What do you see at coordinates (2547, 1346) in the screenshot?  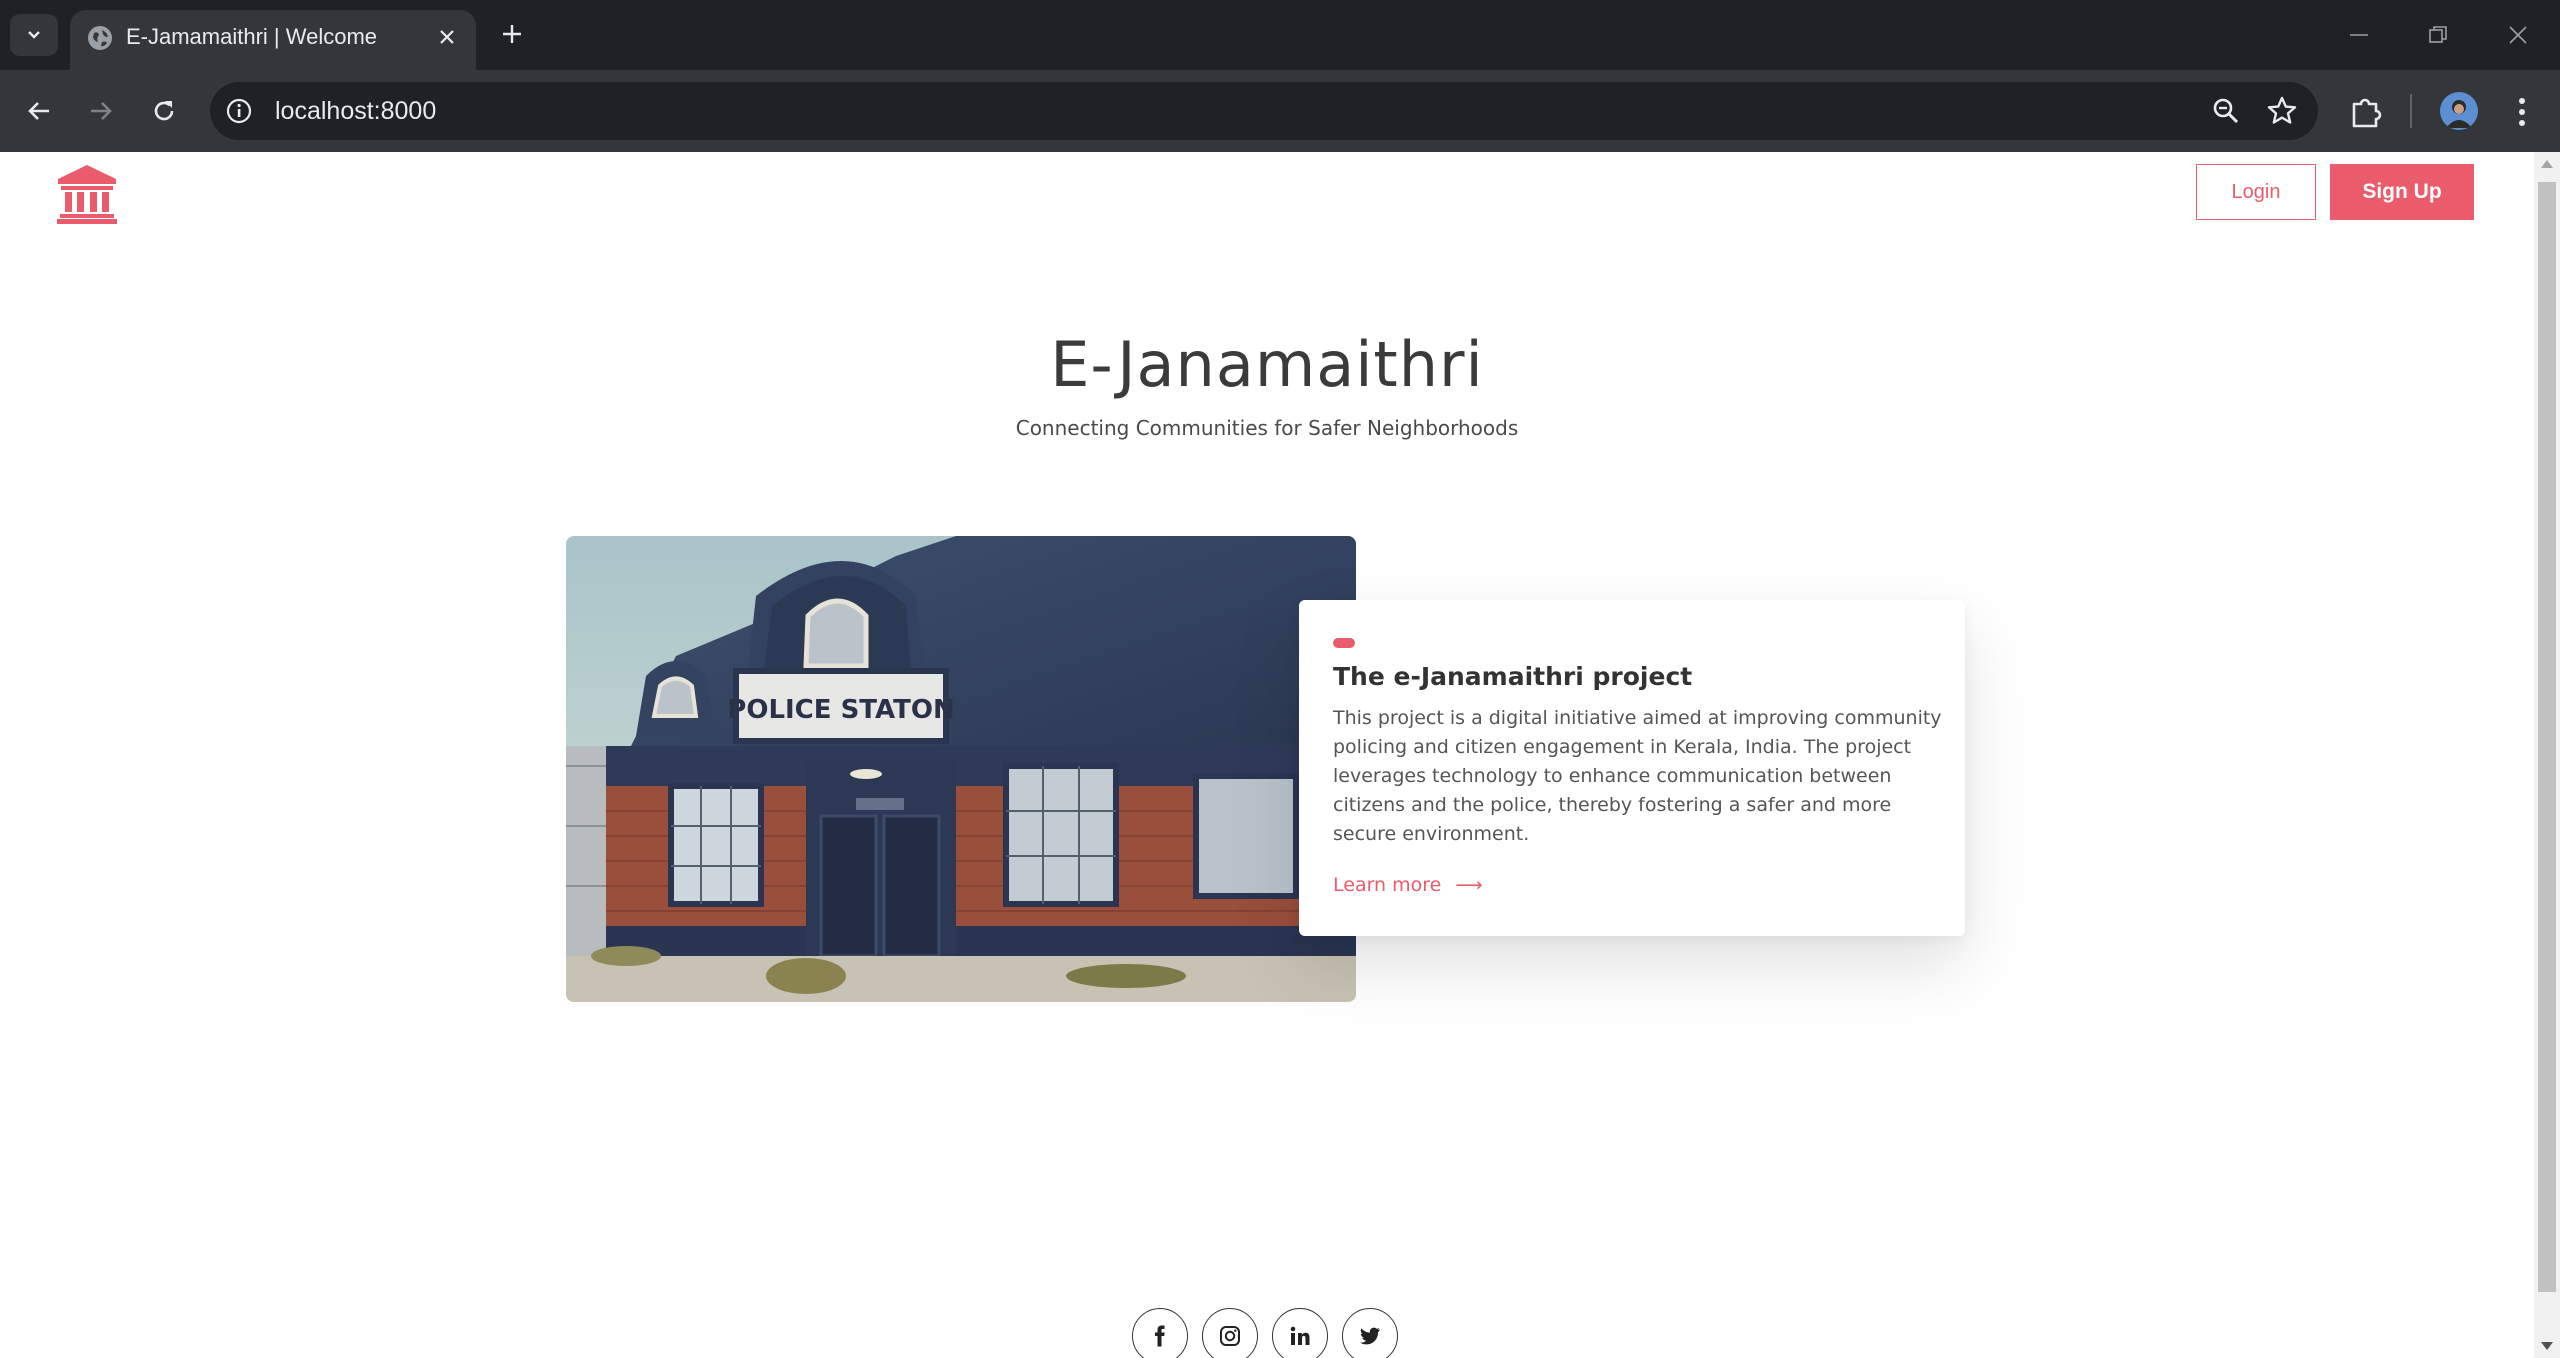 I see `scroll-down-arrow` at bounding box center [2547, 1346].